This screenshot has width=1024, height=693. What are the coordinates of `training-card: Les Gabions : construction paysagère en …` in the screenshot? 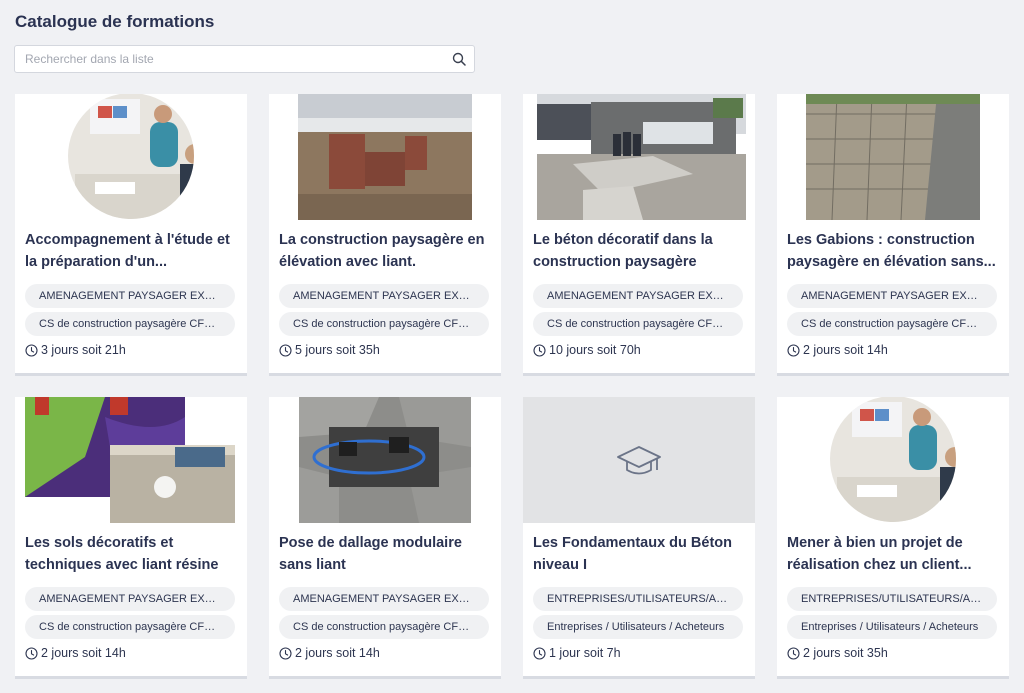 It's located at (893, 234).